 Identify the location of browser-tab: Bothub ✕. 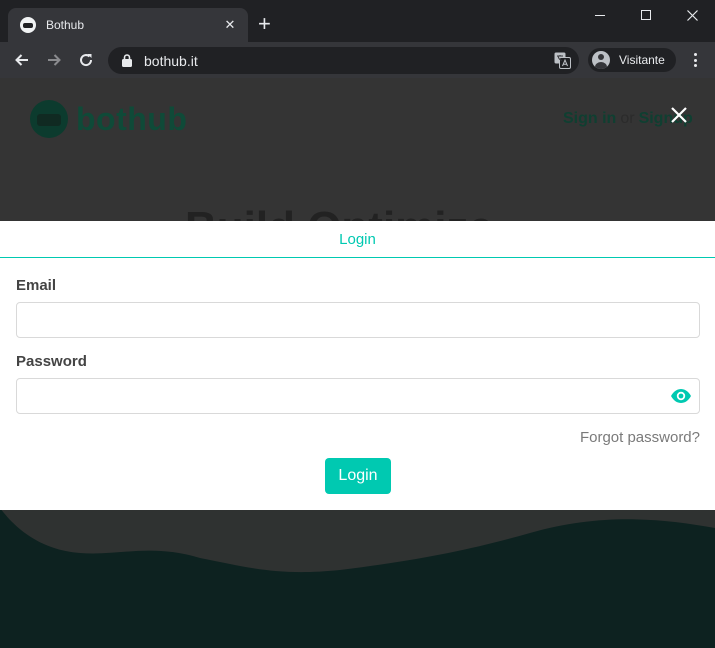
(128, 25).